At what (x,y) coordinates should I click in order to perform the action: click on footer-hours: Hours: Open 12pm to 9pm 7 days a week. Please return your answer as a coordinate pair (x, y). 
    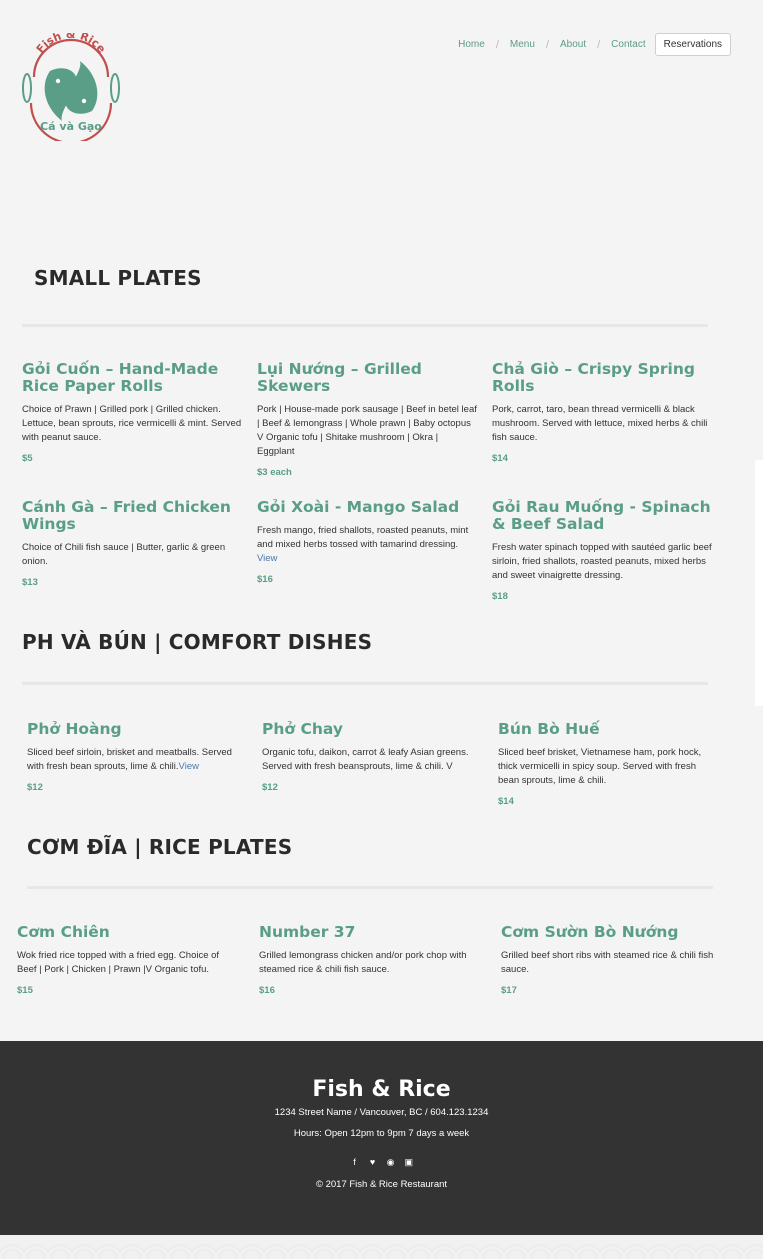
    Looking at the image, I should click on (381, 1133).